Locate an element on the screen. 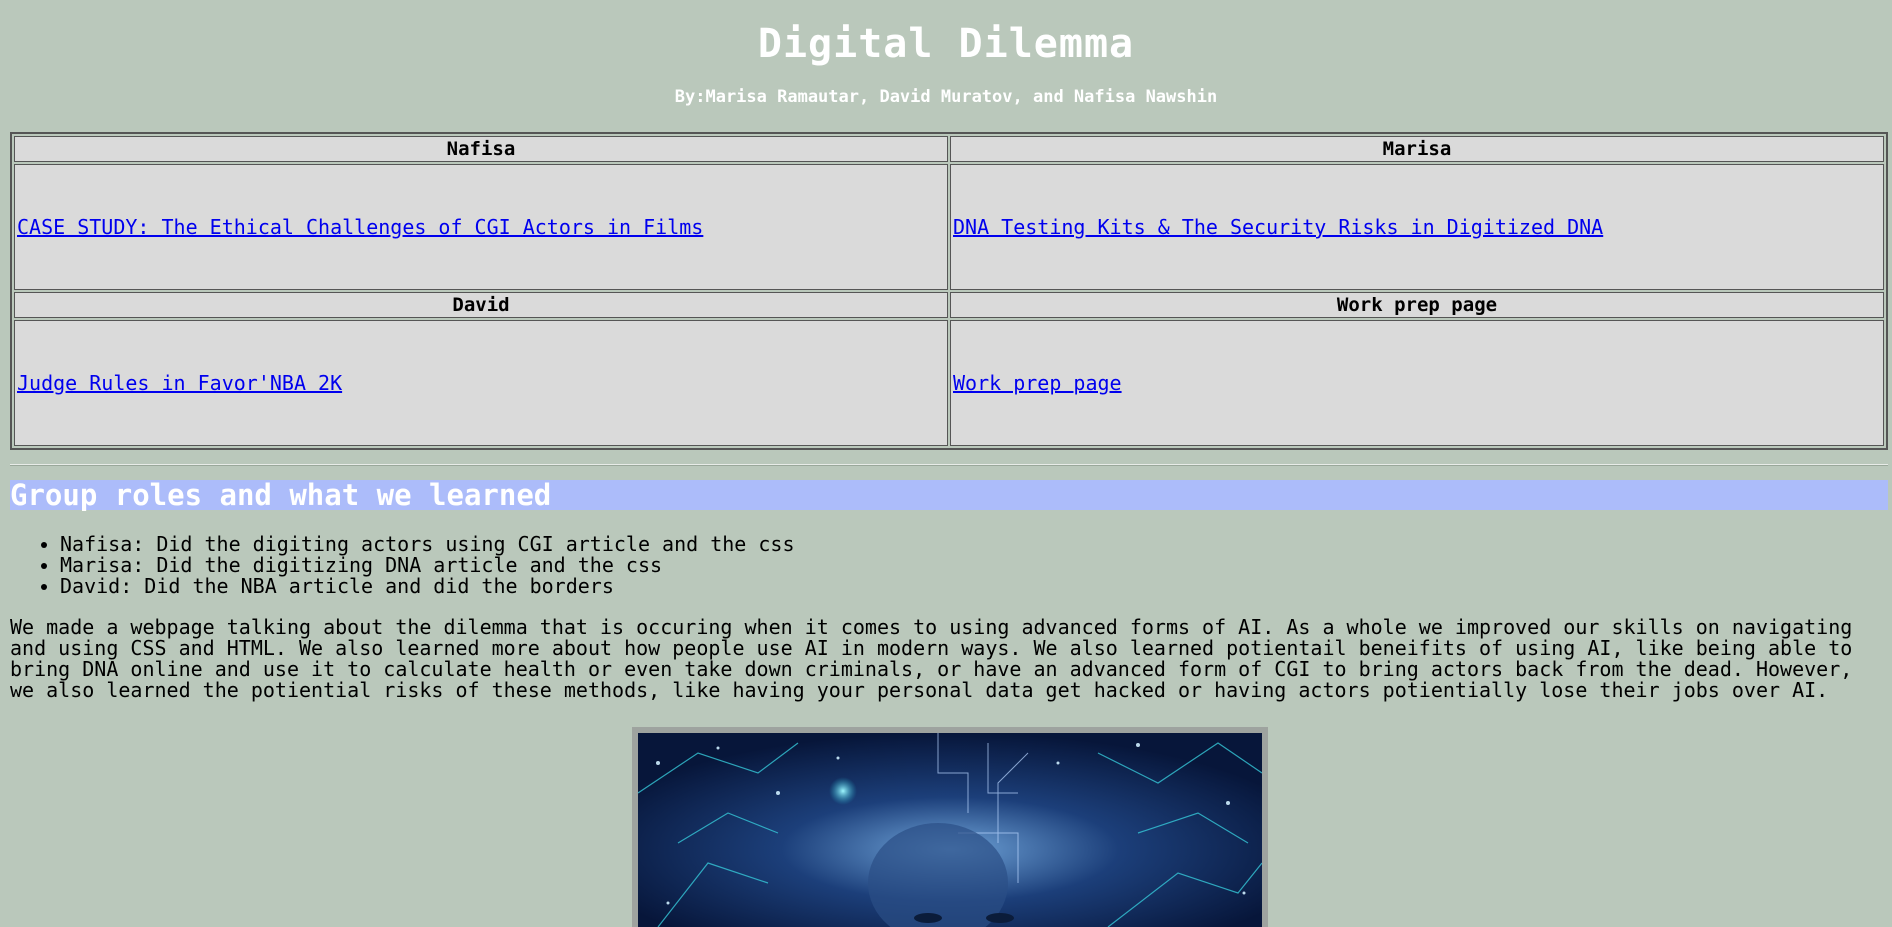 The image size is (1892, 927). page-title: Digital Dilemma is located at coordinates (946, 44).